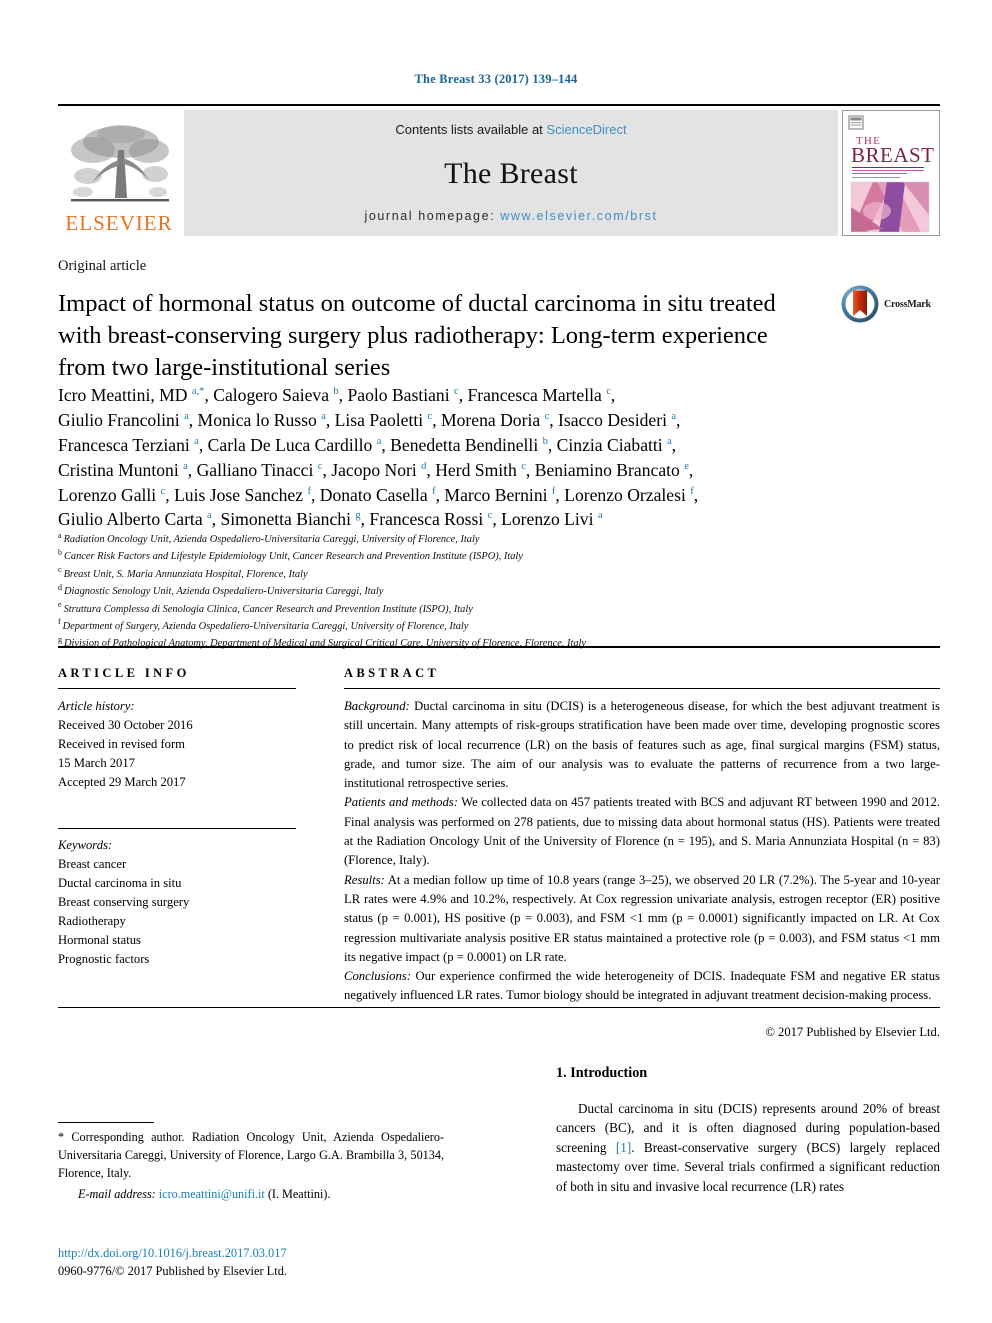  Describe the element at coordinates (297, 1194) in the screenshot. I see `email-suffix: (I. Meattini).` at that location.